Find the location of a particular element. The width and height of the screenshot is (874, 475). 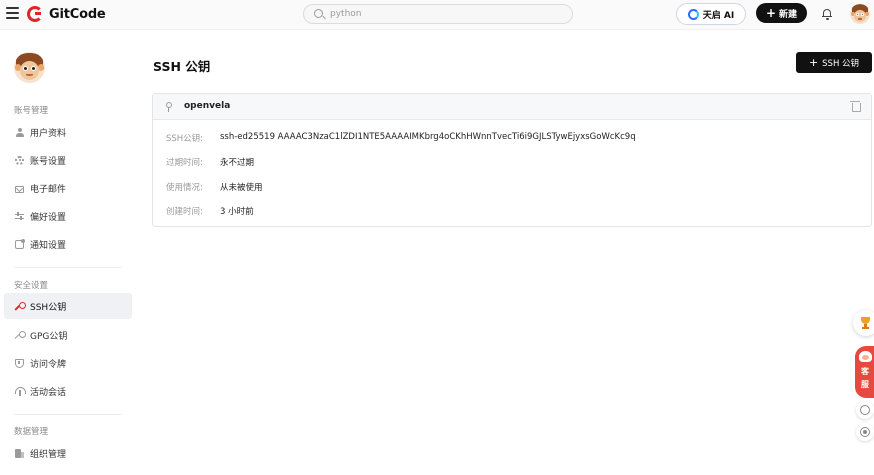

service-label-1: 客 is located at coordinates (865, 371).